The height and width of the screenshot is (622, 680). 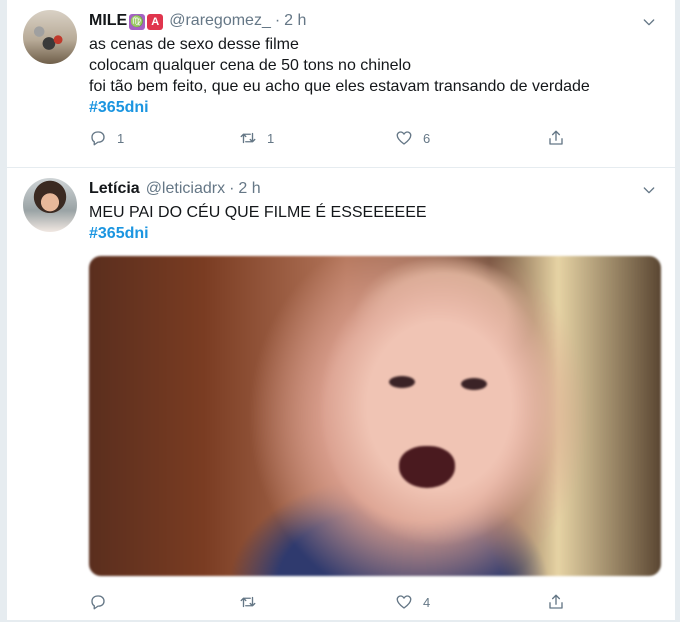 I want to click on virgo-emoji: ♍, so click(x=137, y=22).